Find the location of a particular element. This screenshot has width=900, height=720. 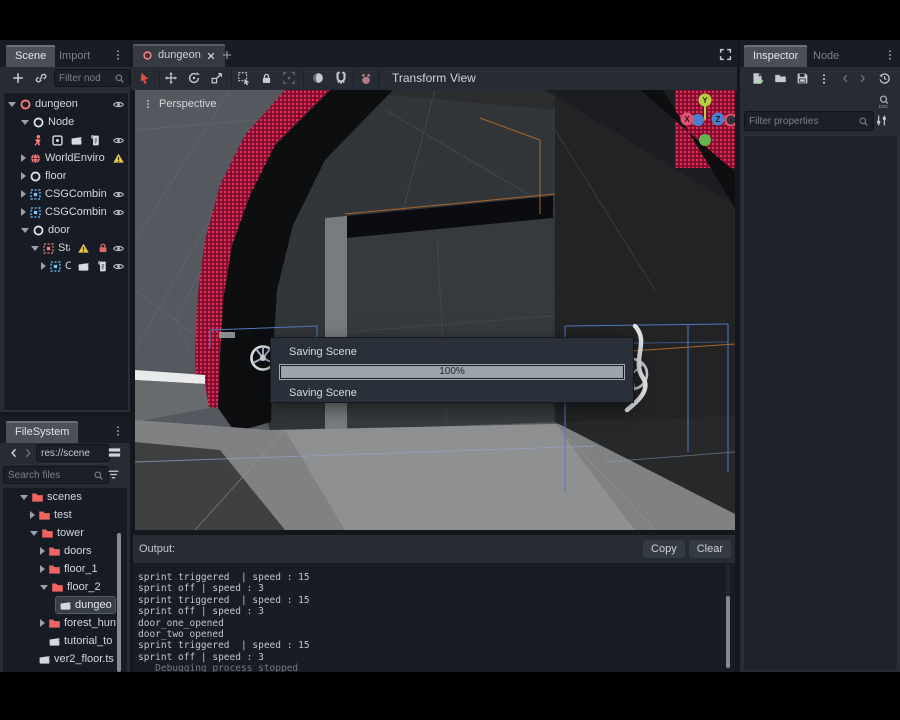

lock-icon is located at coordinates (103, 248).